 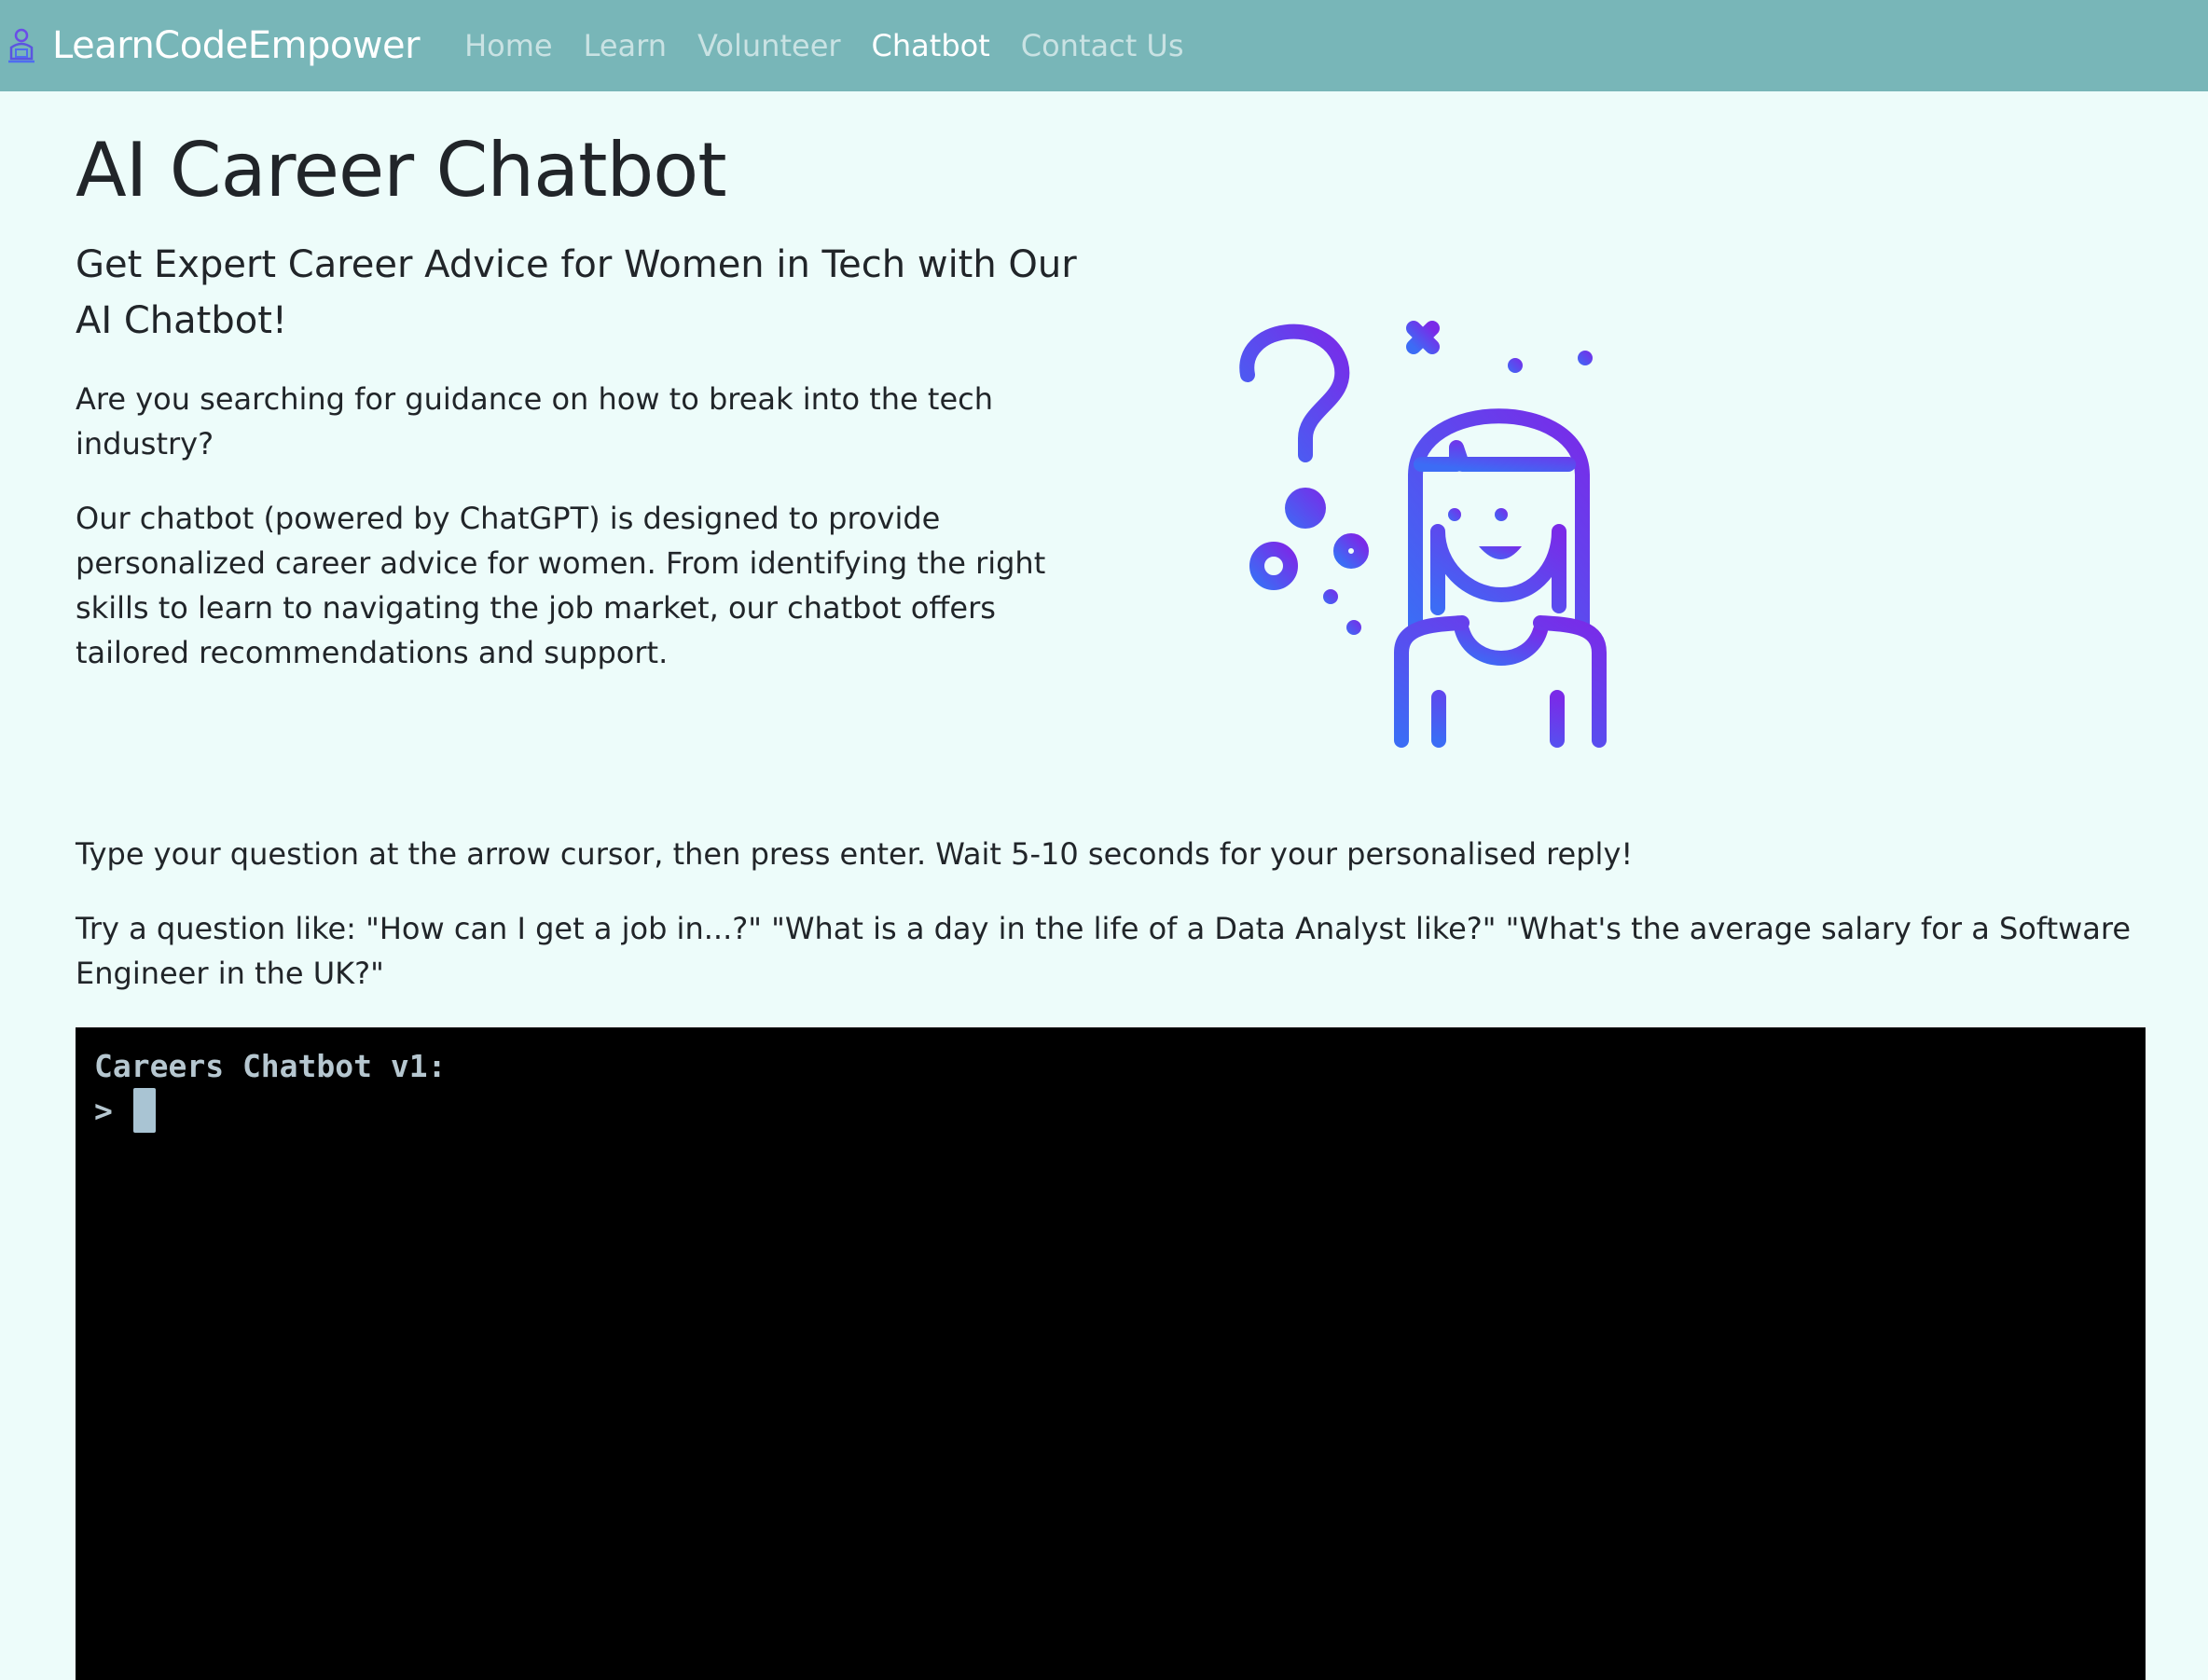 What do you see at coordinates (769, 45) in the screenshot?
I see `nav-link-volunteer: Volunteer` at bounding box center [769, 45].